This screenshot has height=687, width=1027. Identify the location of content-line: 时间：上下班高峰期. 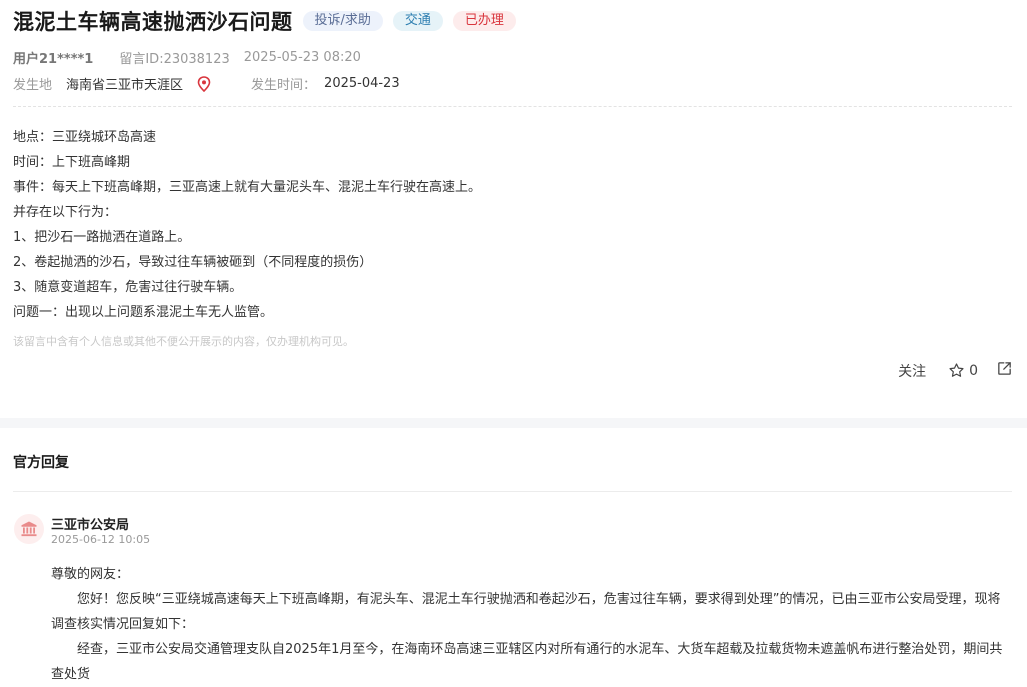
(72, 162).